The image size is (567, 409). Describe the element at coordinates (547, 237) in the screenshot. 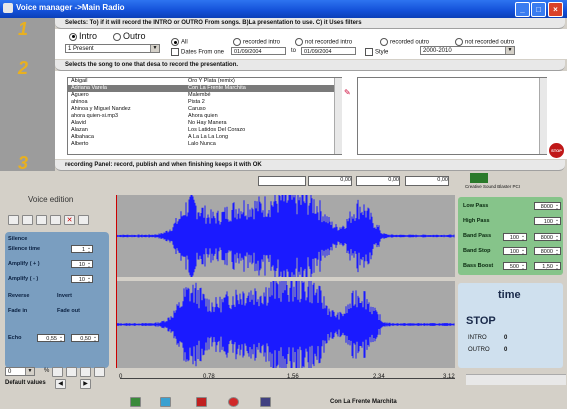

I see `band-pass-b-input: 8000` at that location.